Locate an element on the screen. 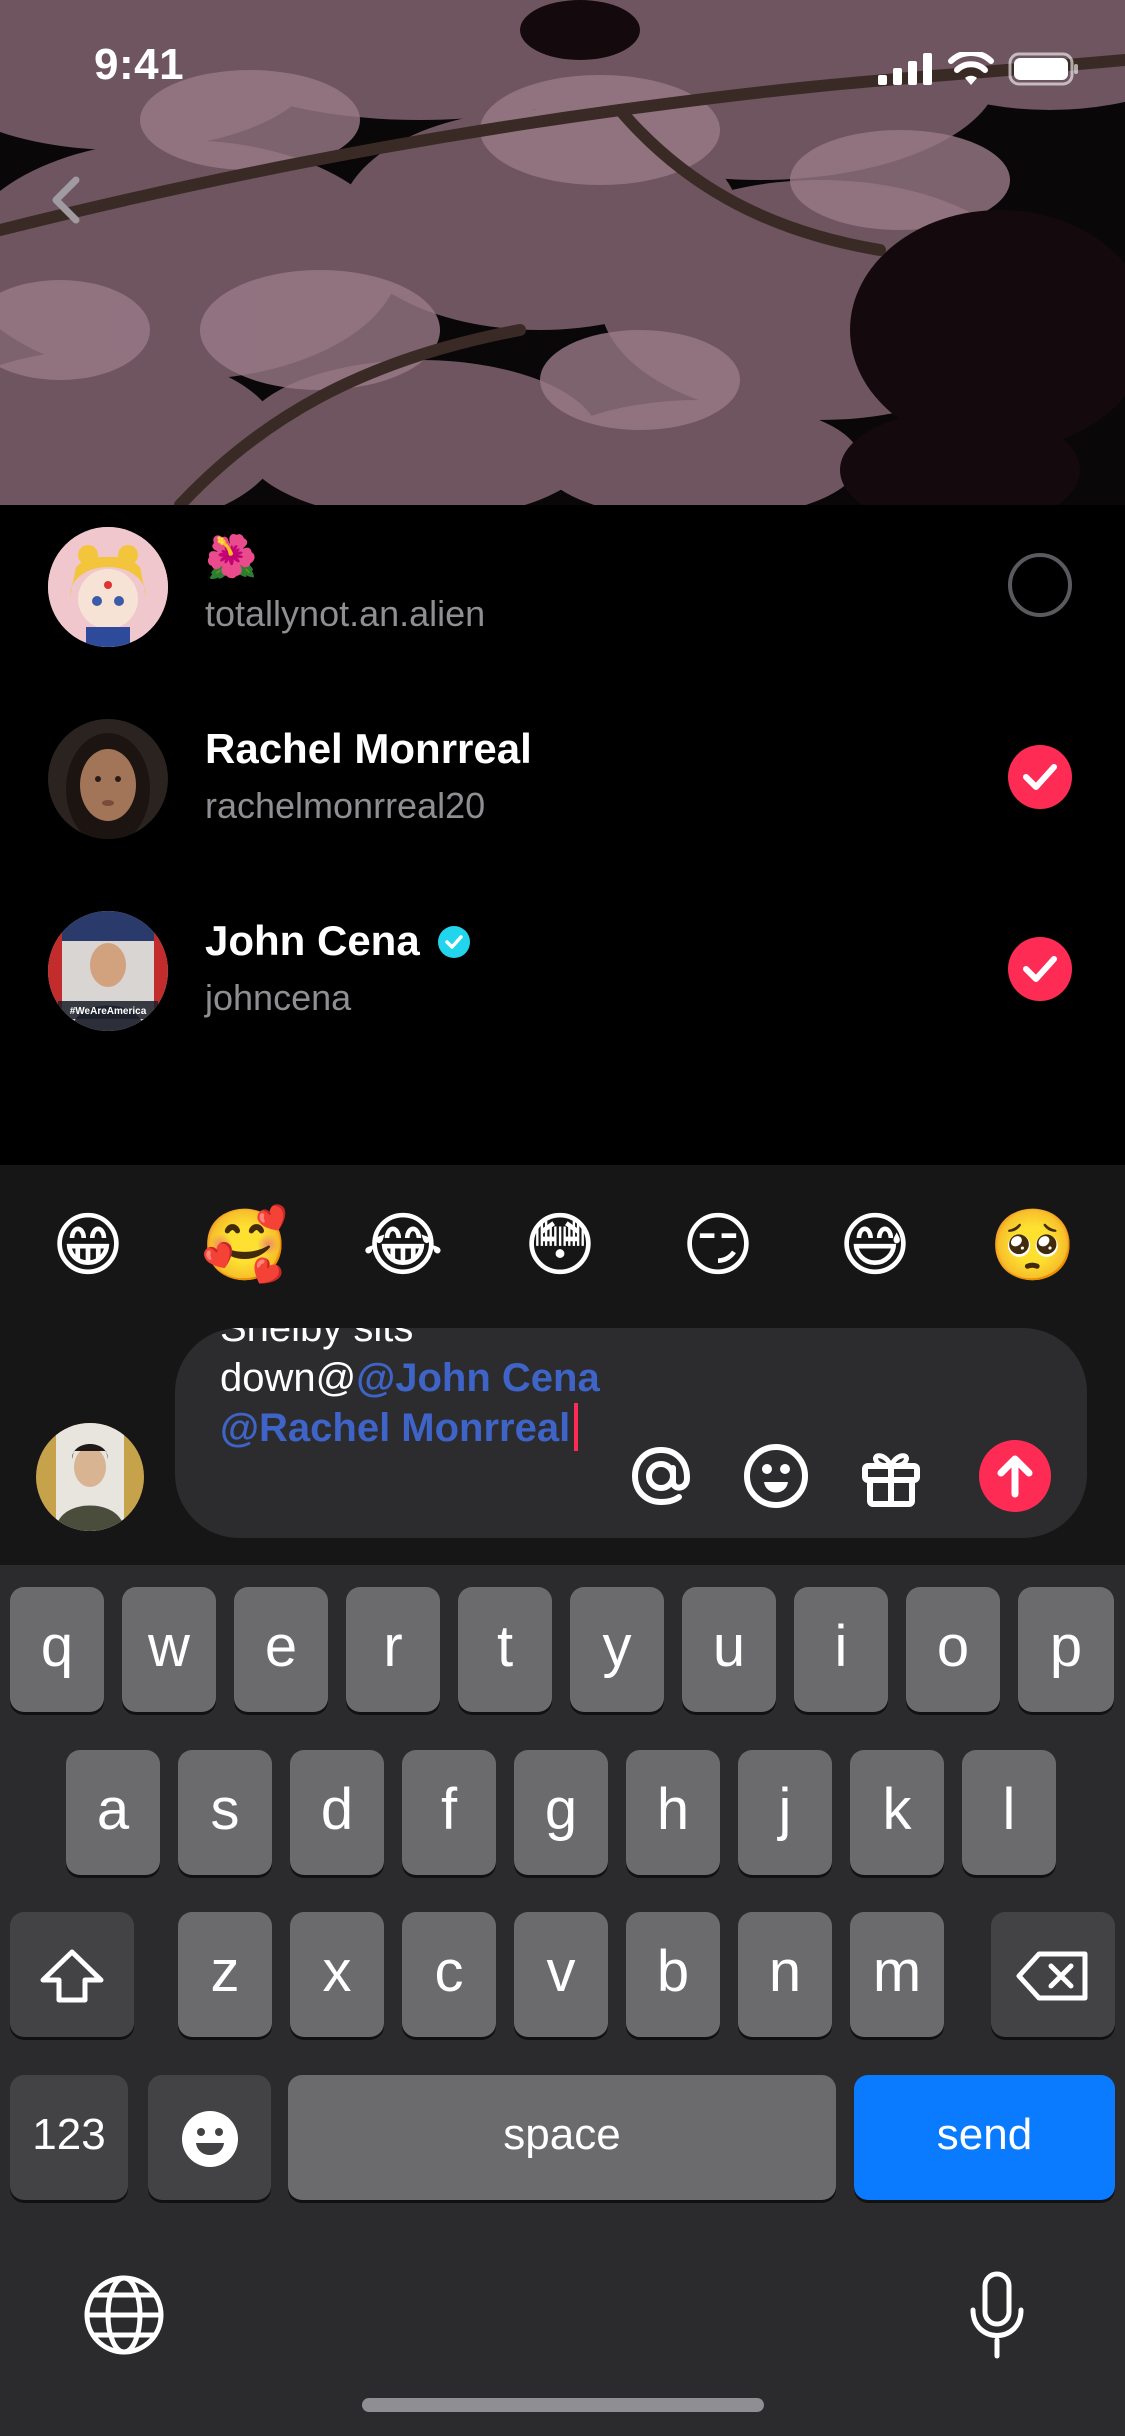  delete-key is located at coordinates (1053, 1974).